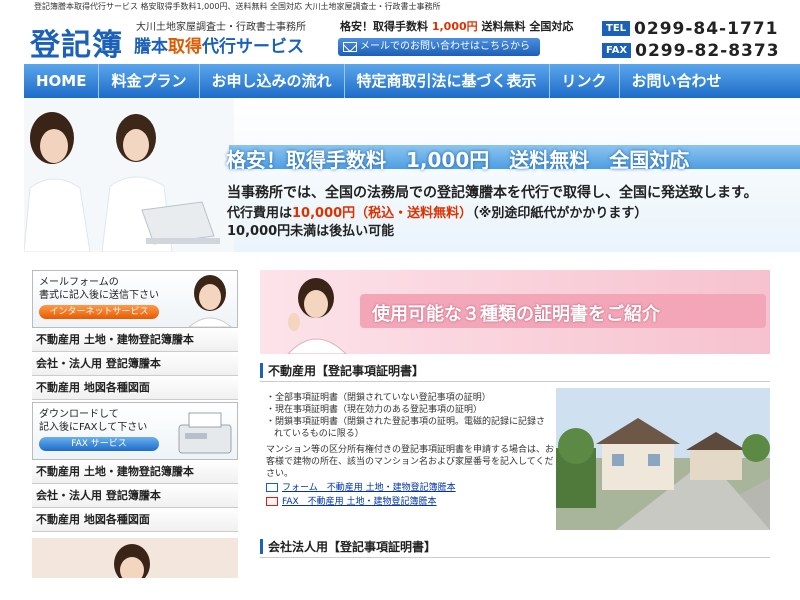 The height and width of the screenshot is (600, 800). Describe the element at coordinates (221, 27) in the screenshot. I see `office-name: 大川土地家屋調査士・行政書士事務所` at that location.